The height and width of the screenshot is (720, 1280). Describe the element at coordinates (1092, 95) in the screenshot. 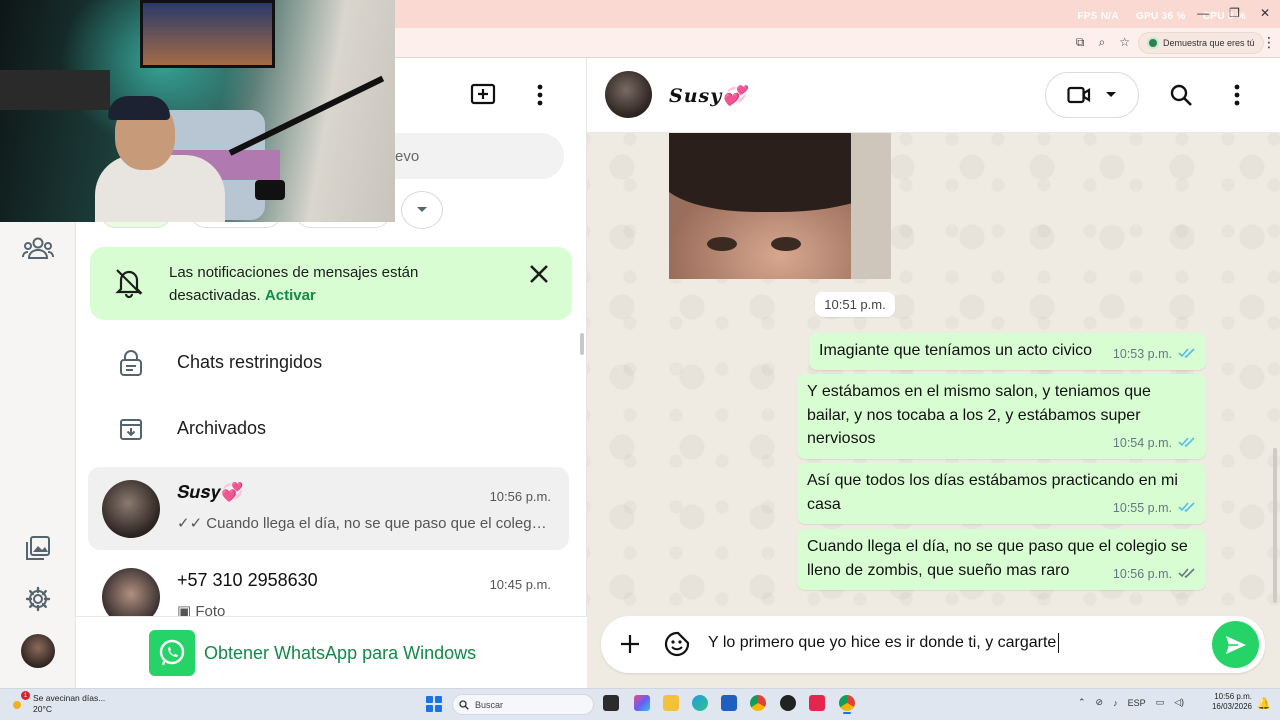

I see `video-call-button` at that location.